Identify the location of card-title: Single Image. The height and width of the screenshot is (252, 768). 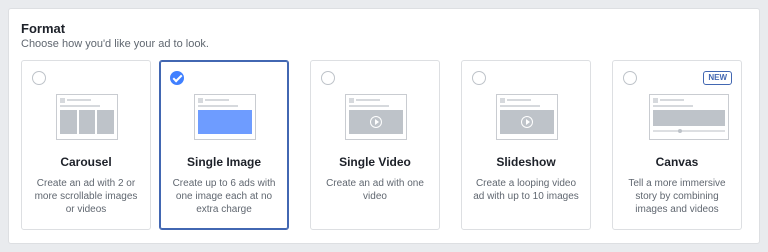
(224, 162).